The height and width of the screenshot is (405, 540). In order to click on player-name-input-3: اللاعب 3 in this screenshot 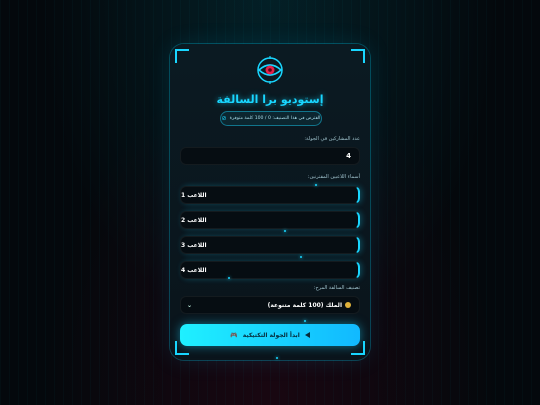, I will do `click(270, 245)`.